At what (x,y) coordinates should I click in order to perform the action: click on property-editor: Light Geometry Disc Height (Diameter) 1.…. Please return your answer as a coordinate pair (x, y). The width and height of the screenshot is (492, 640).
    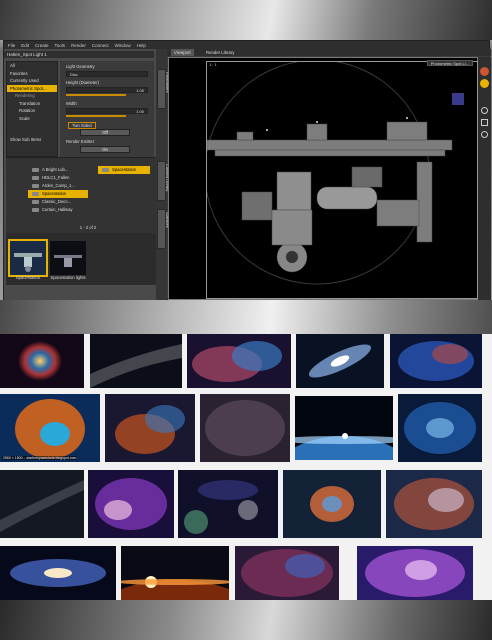
    Looking at the image, I should click on (107, 109).